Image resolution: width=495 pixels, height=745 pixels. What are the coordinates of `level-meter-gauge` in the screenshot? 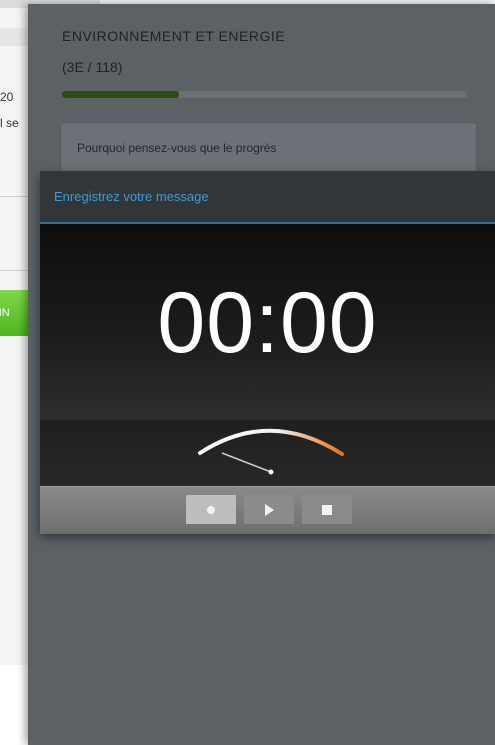 It's located at (271, 451).